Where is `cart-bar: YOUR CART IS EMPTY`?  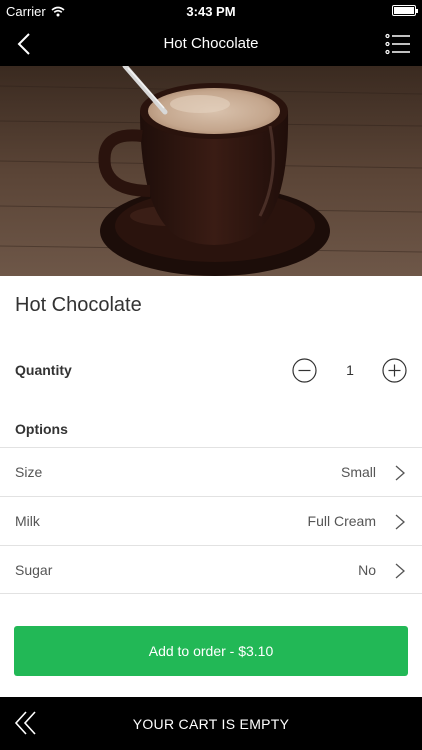 cart-bar: YOUR CART IS EMPTY is located at coordinates (211, 723).